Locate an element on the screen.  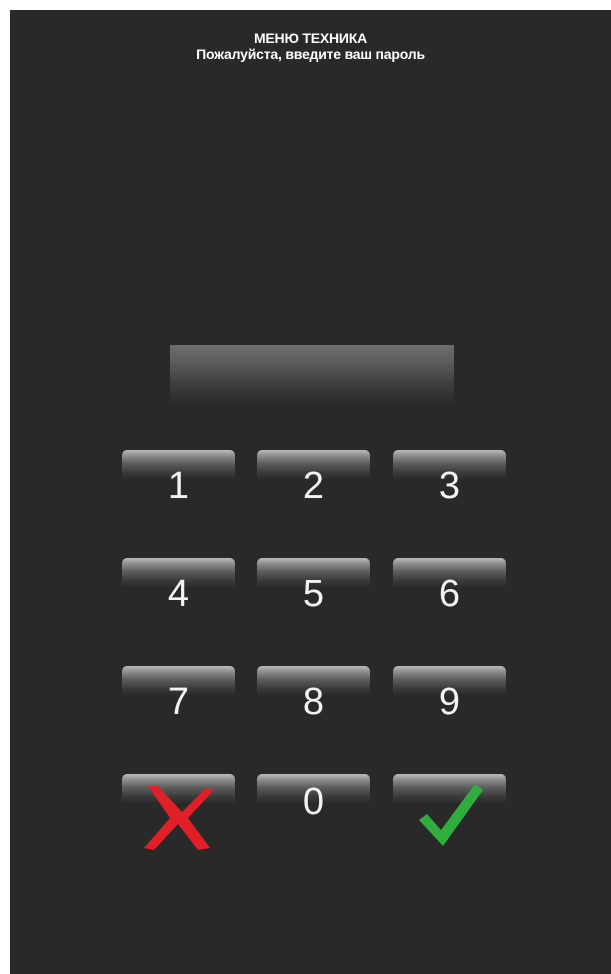
key-3-button: 3 is located at coordinates (449, 485).